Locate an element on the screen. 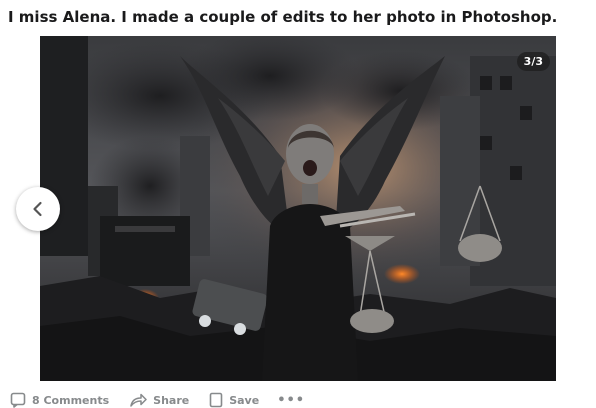 This screenshot has width=596, height=408. comments-label: 8 Comments is located at coordinates (71, 400).